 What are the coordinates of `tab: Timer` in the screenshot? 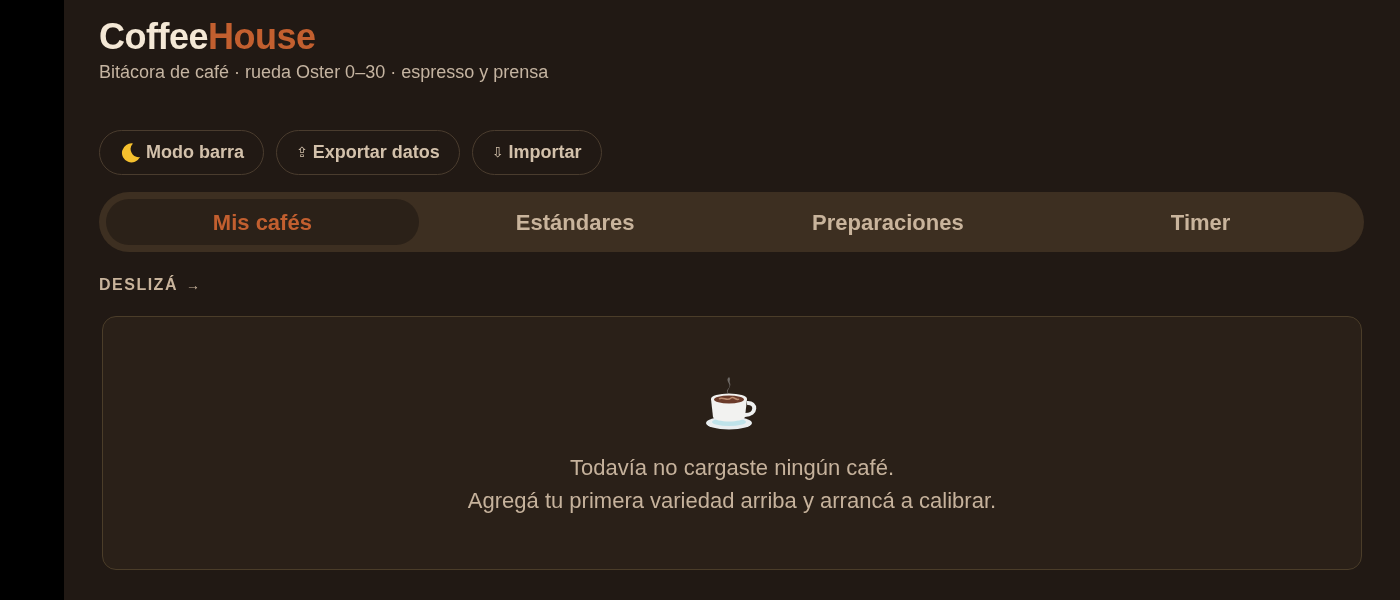 It's located at (1200, 222).